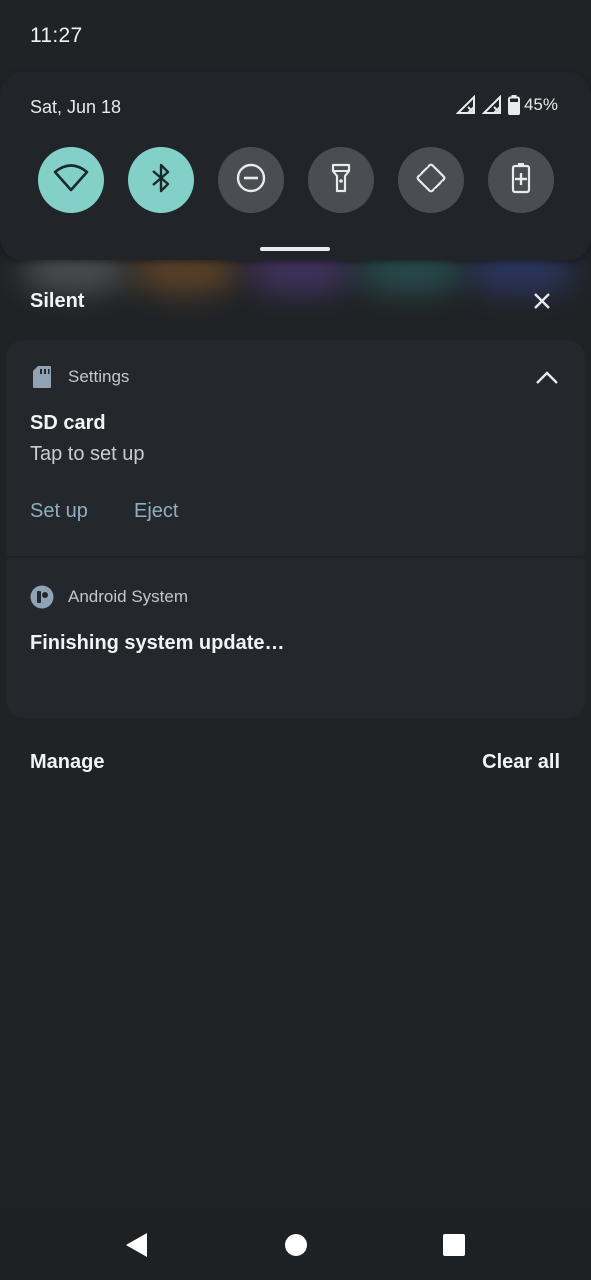  What do you see at coordinates (296, 180) in the screenshot?
I see `quick-settings-tiles` at bounding box center [296, 180].